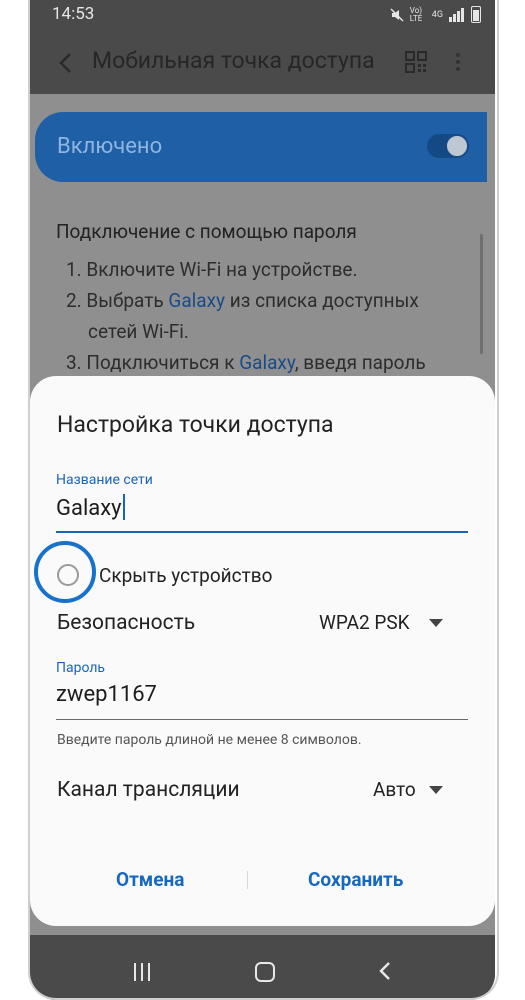  What do you see at coordinates (262, 719) in the screenshot?
I see `password-underline` at bounding box center [262, 719].